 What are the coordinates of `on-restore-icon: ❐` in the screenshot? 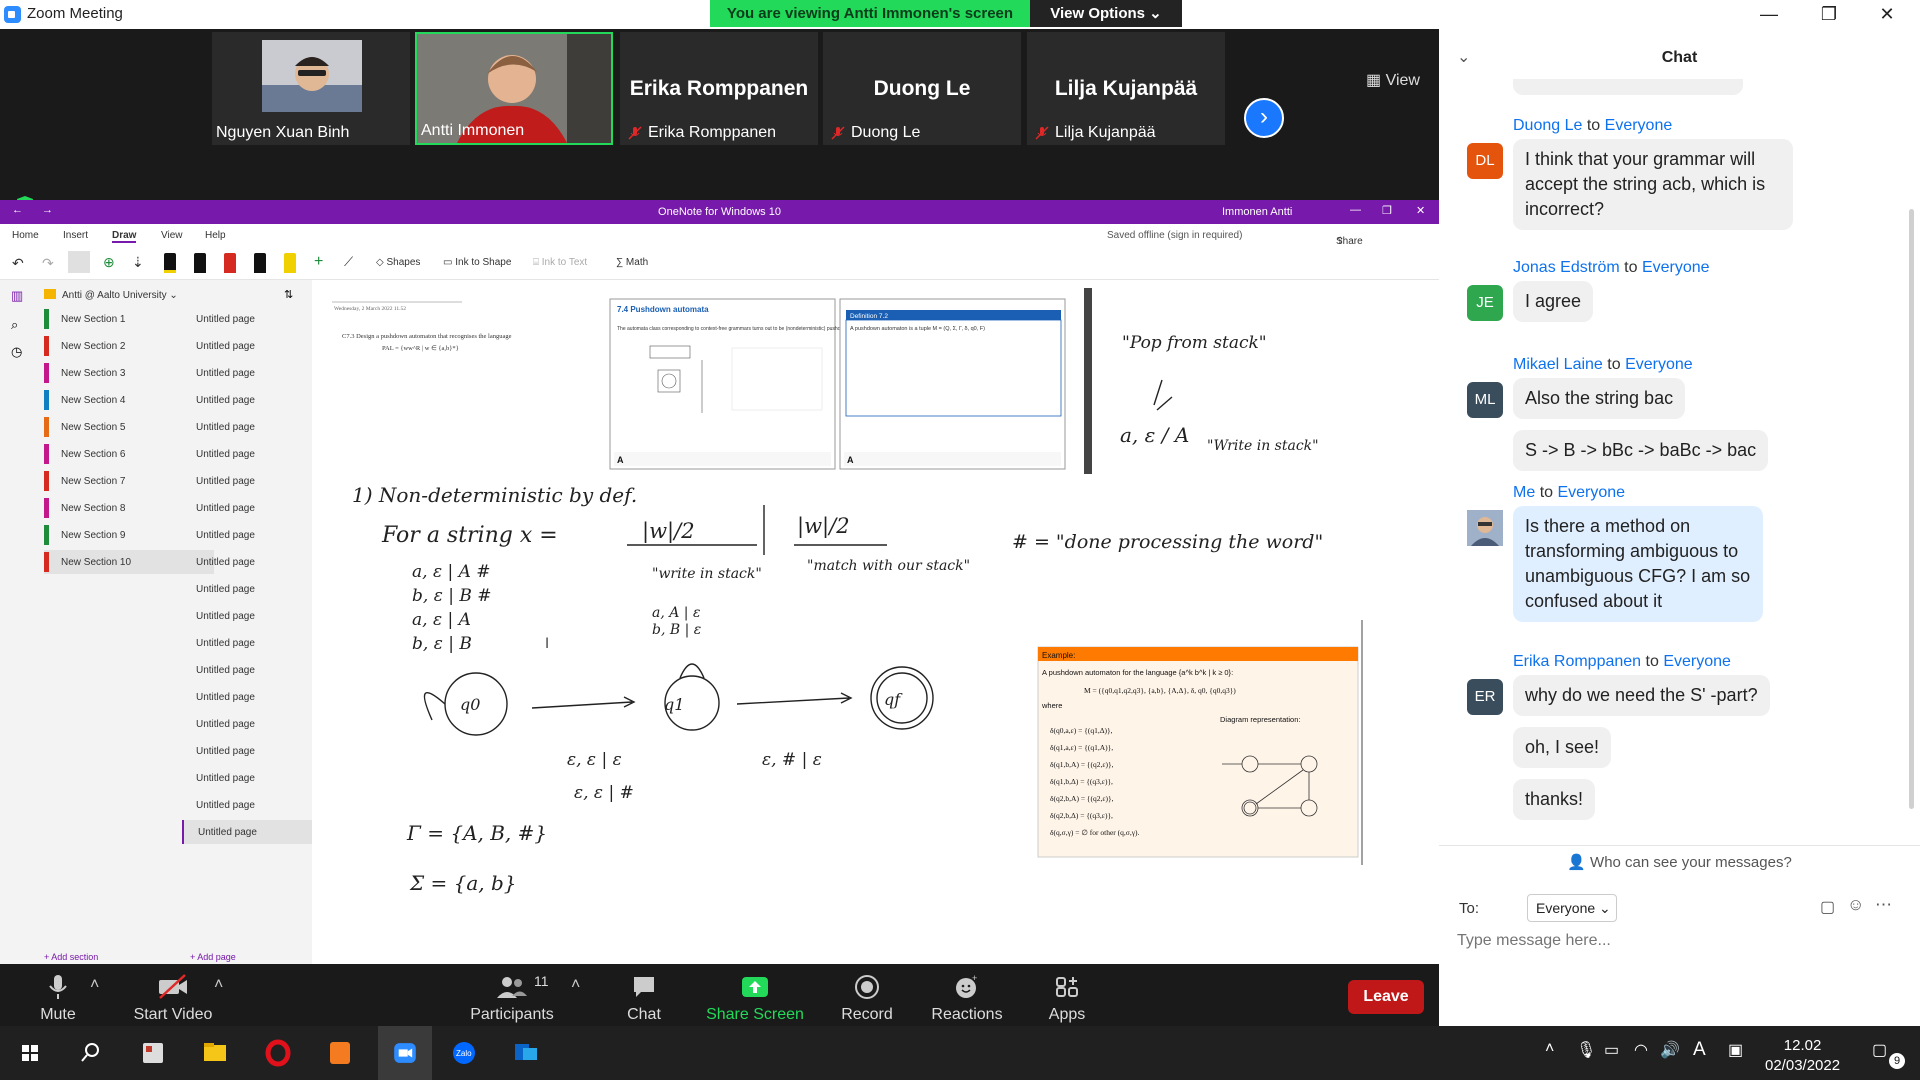 It's located at (1387, 210).